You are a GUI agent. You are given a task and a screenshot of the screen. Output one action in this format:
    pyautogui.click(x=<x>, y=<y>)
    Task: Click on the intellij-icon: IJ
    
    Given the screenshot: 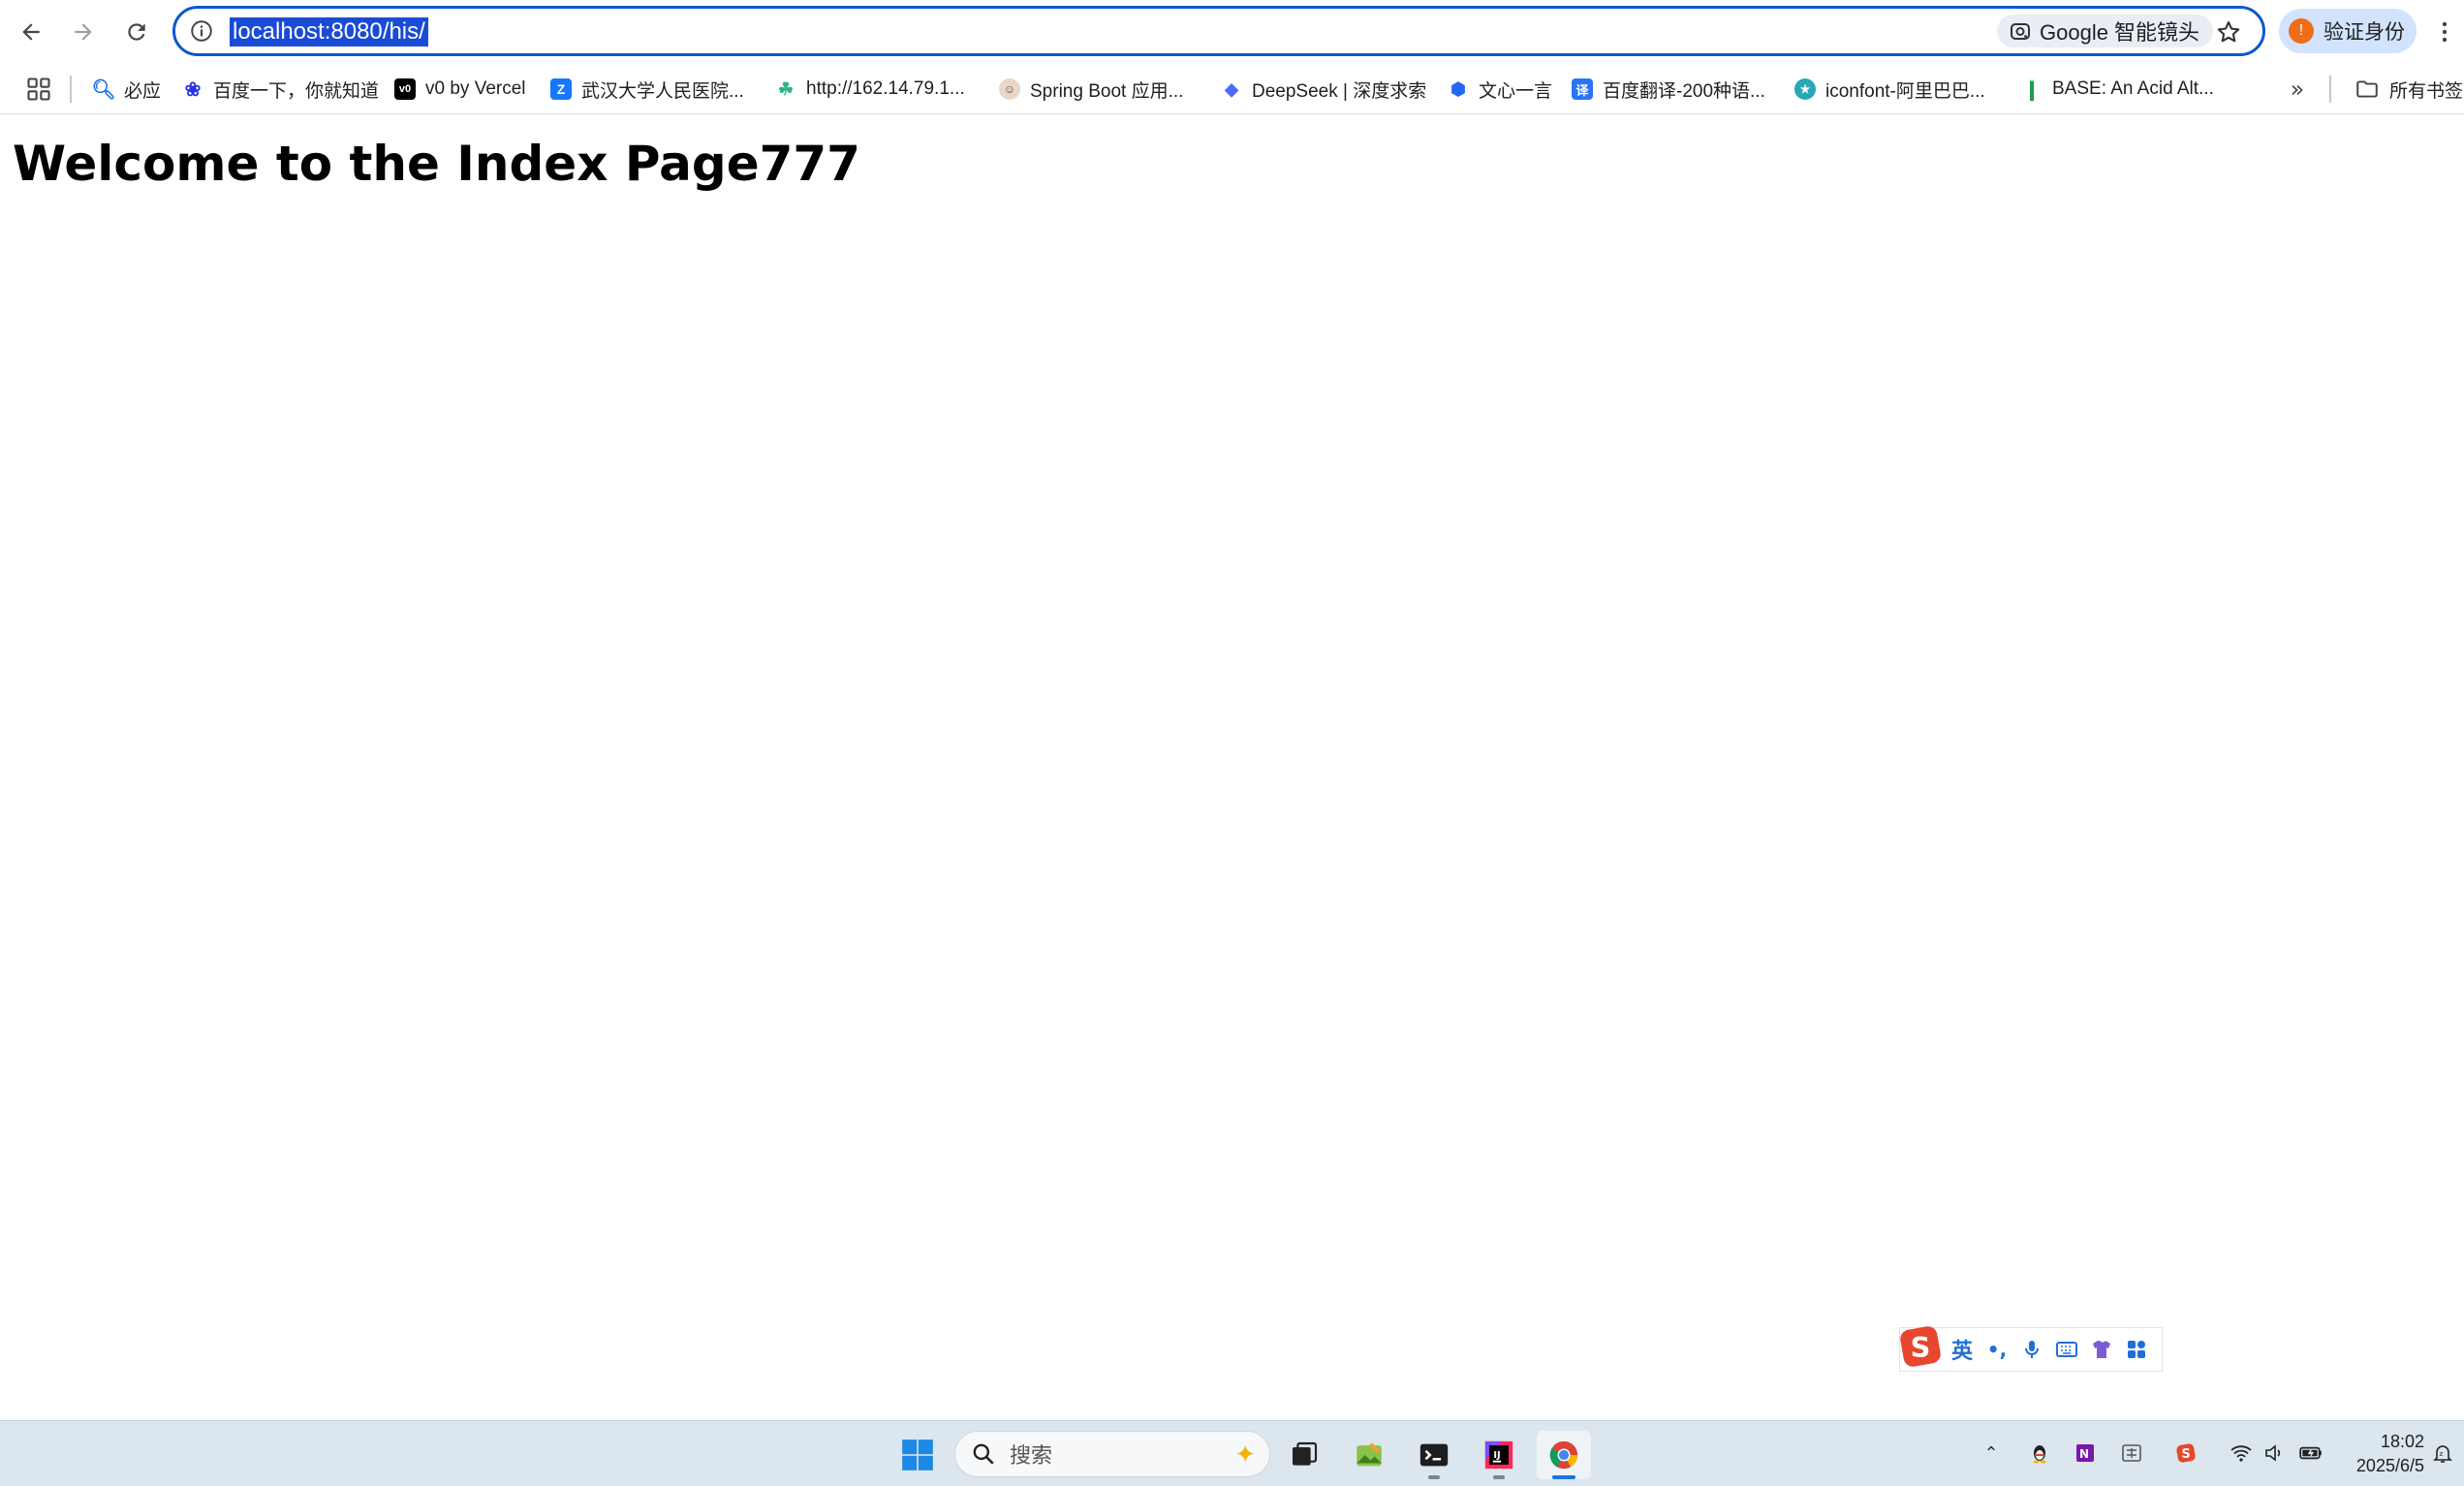 What is the action you would take?
    pyautogui.click(x=1498, y=1455)
    